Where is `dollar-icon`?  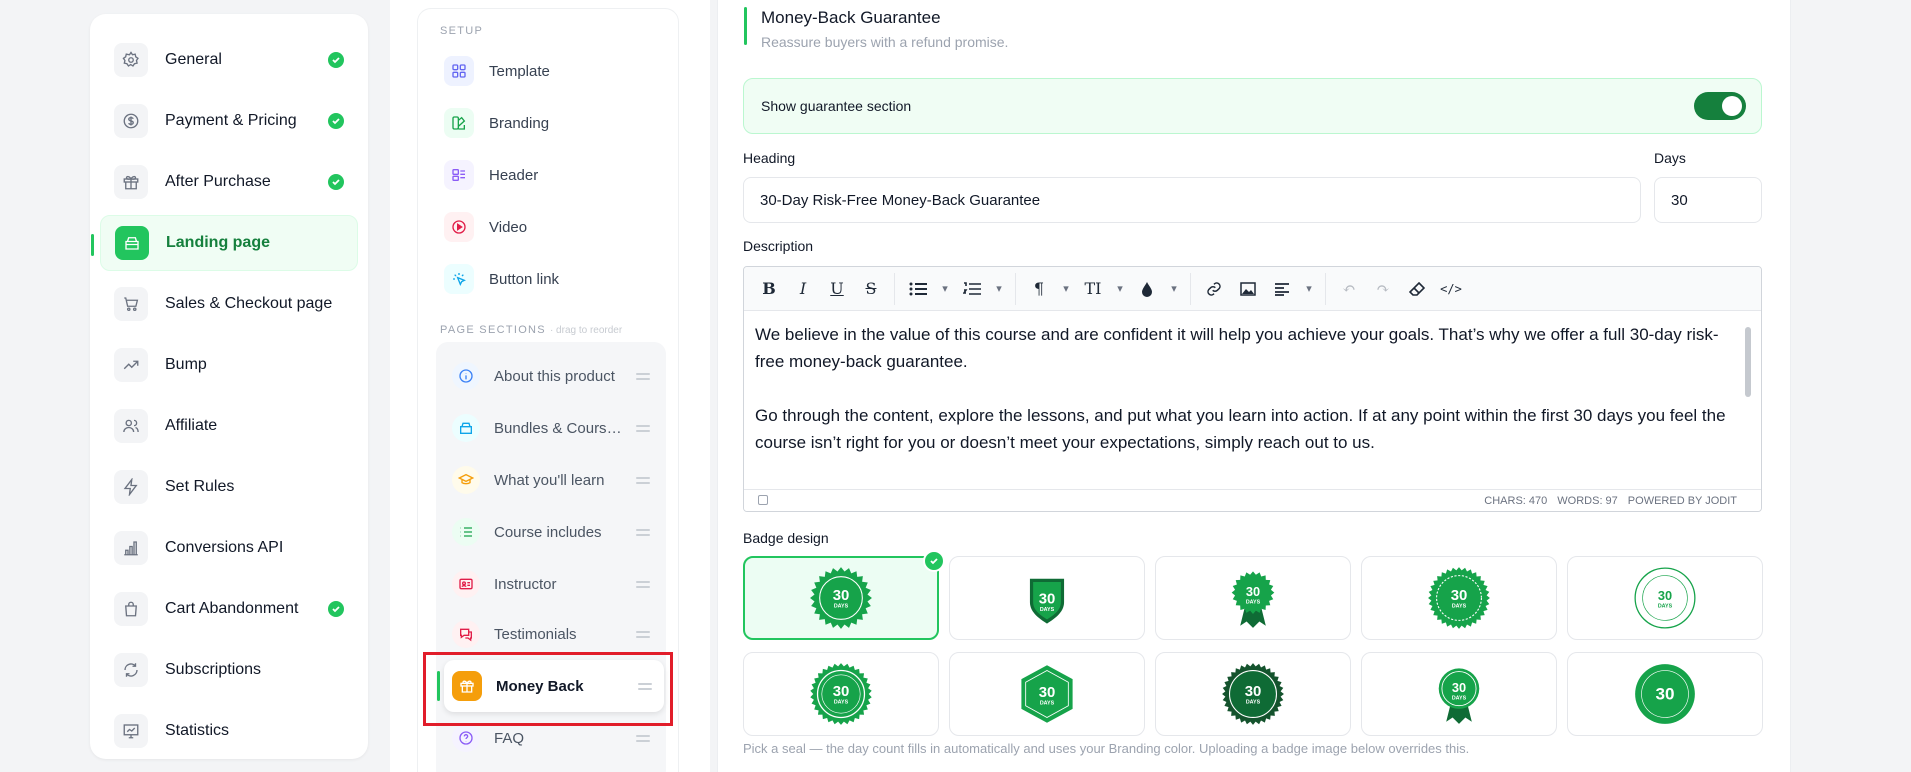
dollar-icon is located at coordinates (131, 121).